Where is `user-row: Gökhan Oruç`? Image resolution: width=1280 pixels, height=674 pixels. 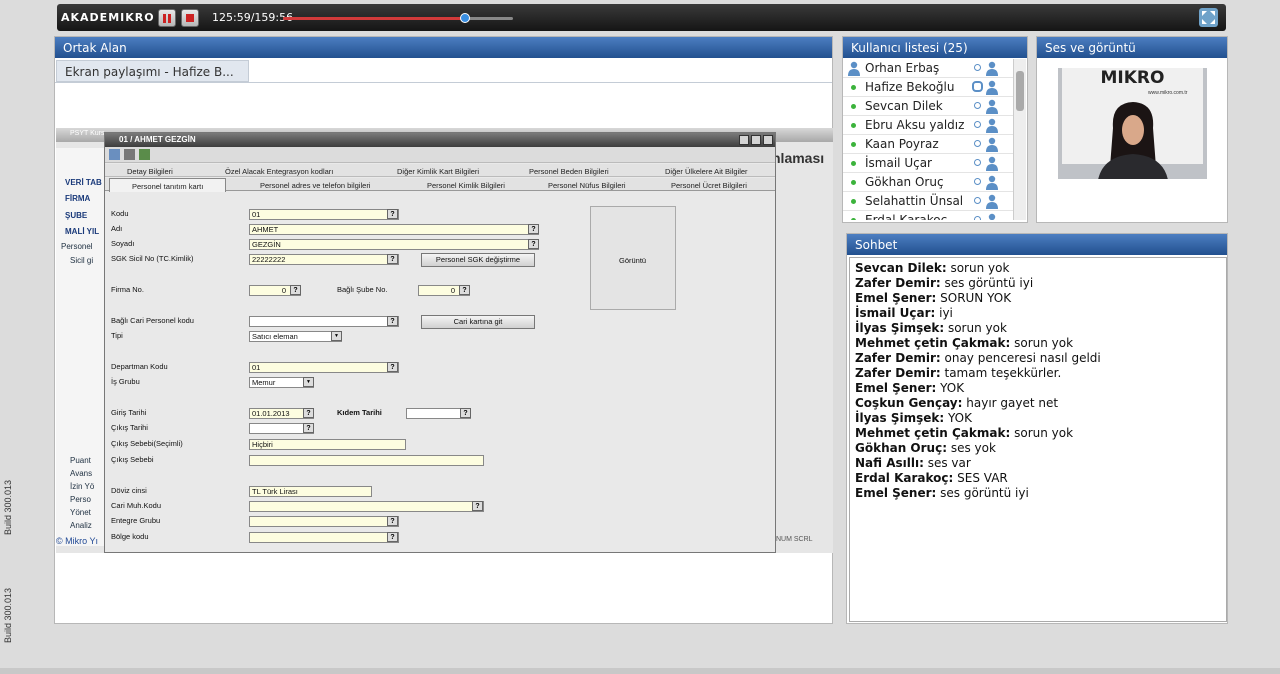
user-row: Gökhan Oruç is located at coordinates (928, 182).